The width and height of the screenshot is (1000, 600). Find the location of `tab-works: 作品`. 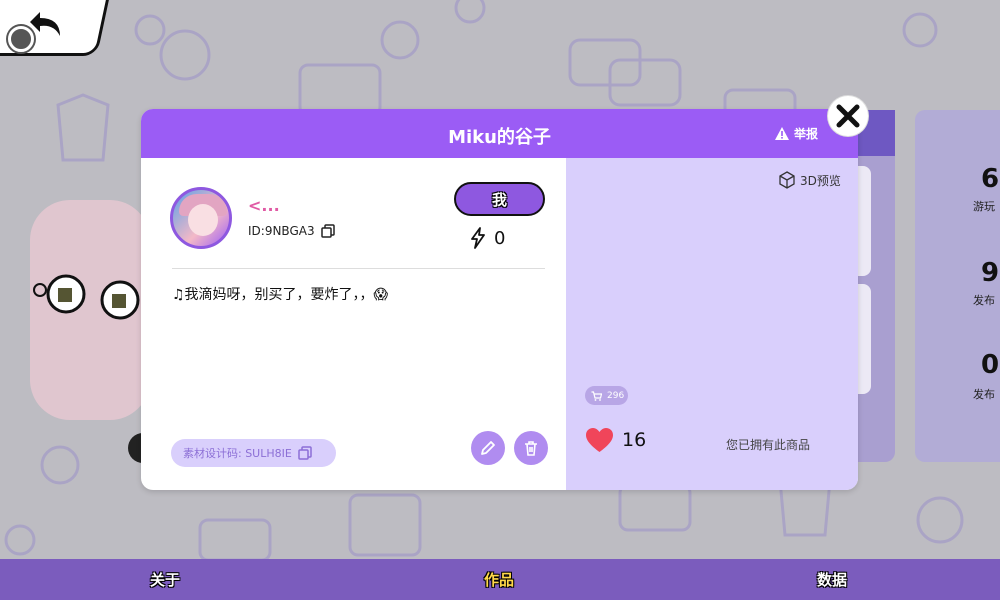

tab-works: 作品 is located at coordinates (499, 579).